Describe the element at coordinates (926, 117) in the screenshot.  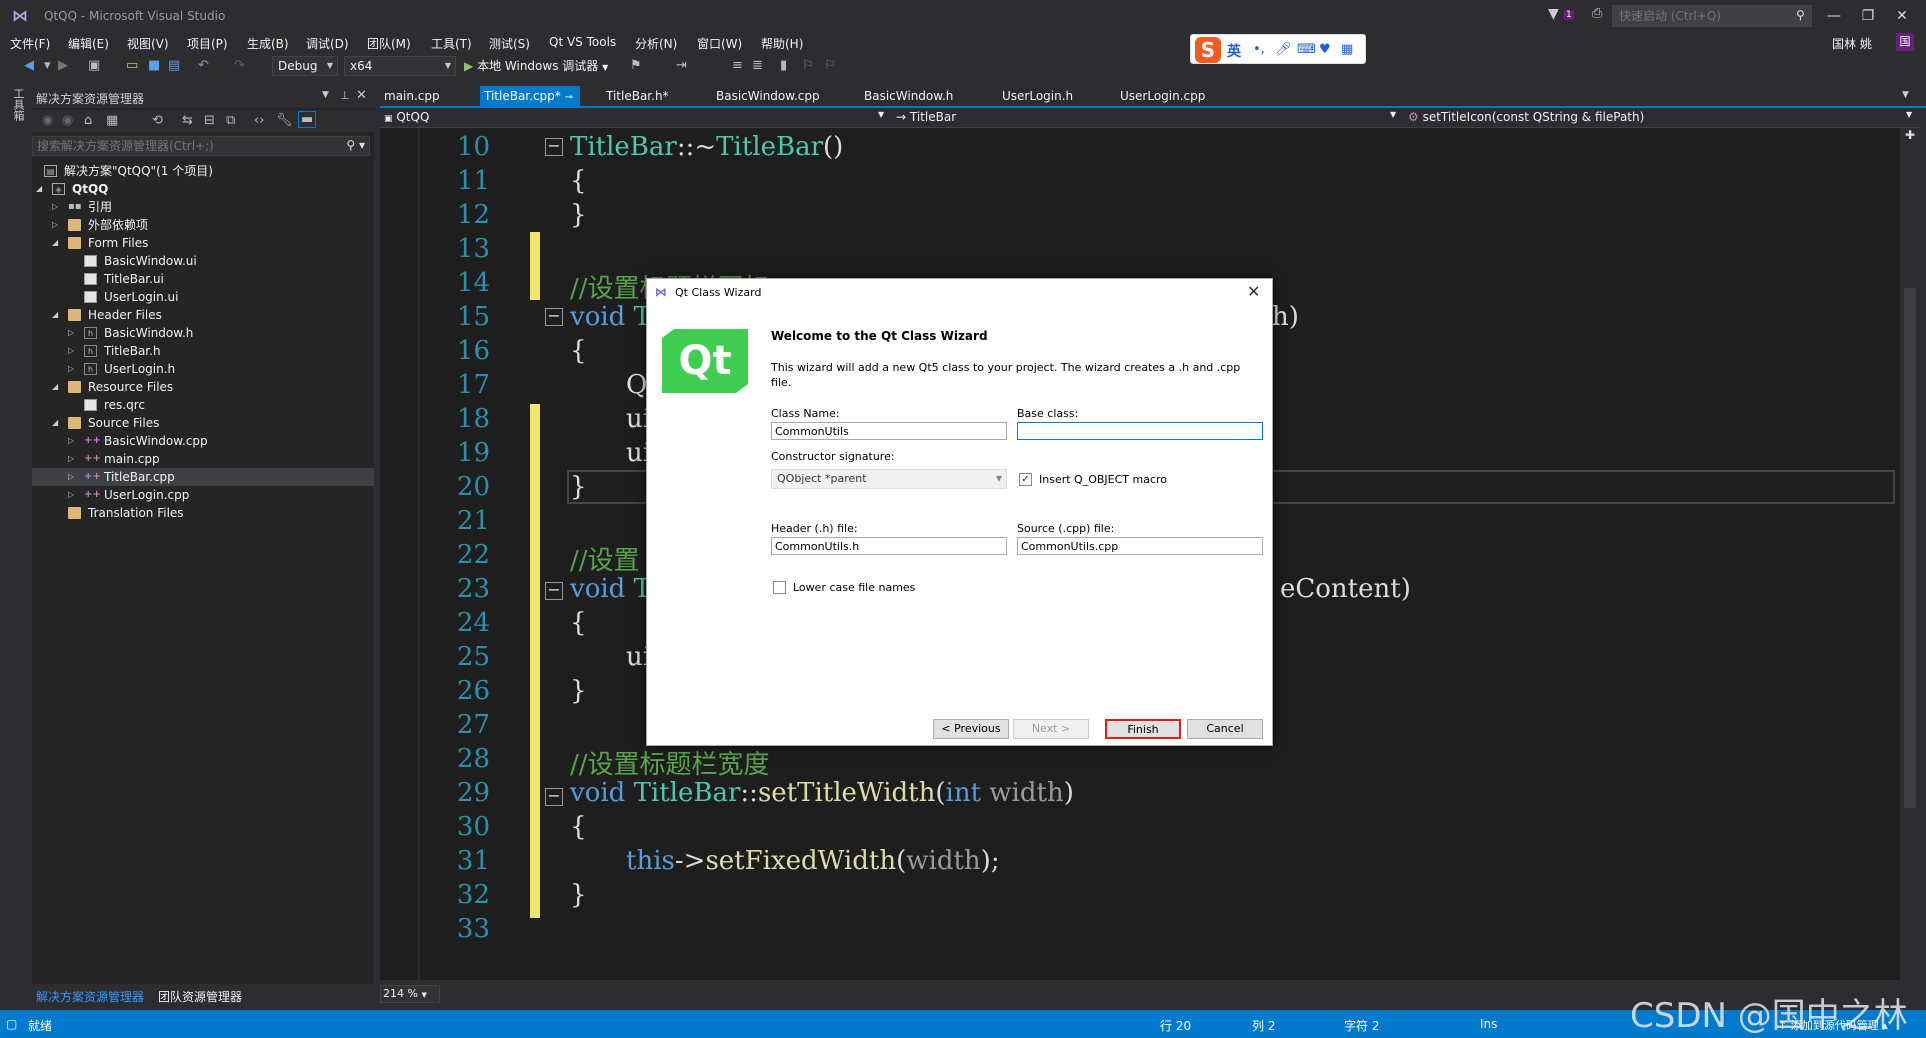
I see `nav-class-select: → TitleBar` at that location.